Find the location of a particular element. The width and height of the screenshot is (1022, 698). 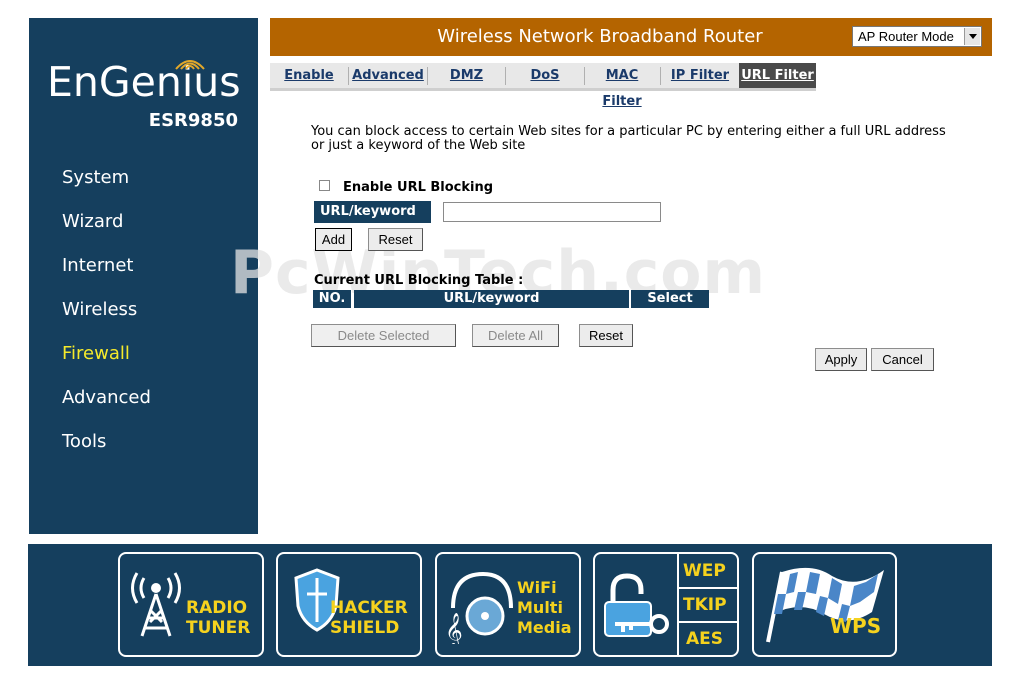

mode-select: AP Router Mode is located at coordinates (917, 36).